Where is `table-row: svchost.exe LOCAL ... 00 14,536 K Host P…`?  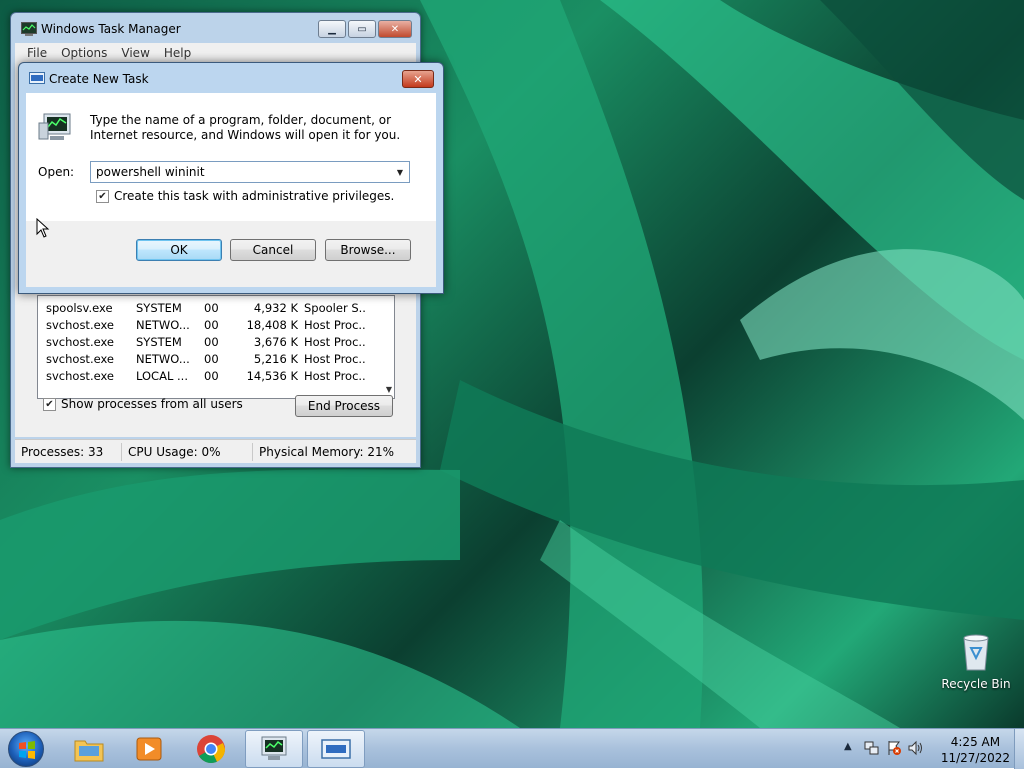 table-row: svchost.exe LOCAL ... 00 14,536 K Host P… is located at coordinates (208, 376).